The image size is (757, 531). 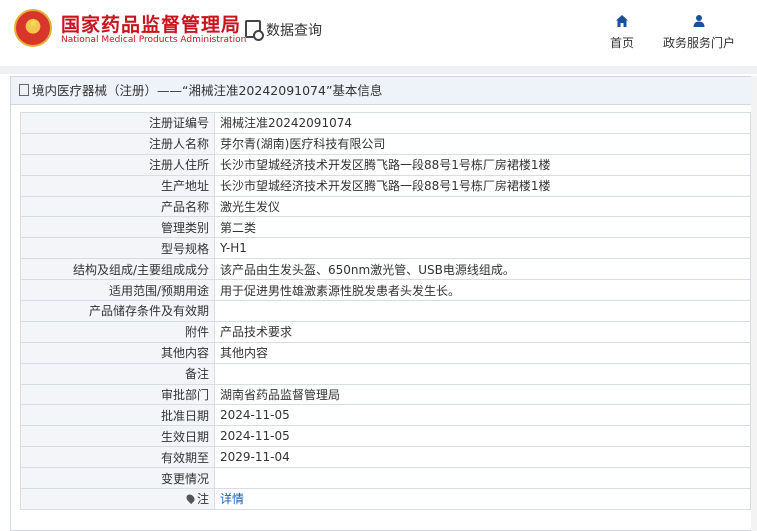 What do you see at coordinates (154, 40) in the screenshot?
I see `site-title-en: National Medical Products Administration` at bounding box center [154, 40].